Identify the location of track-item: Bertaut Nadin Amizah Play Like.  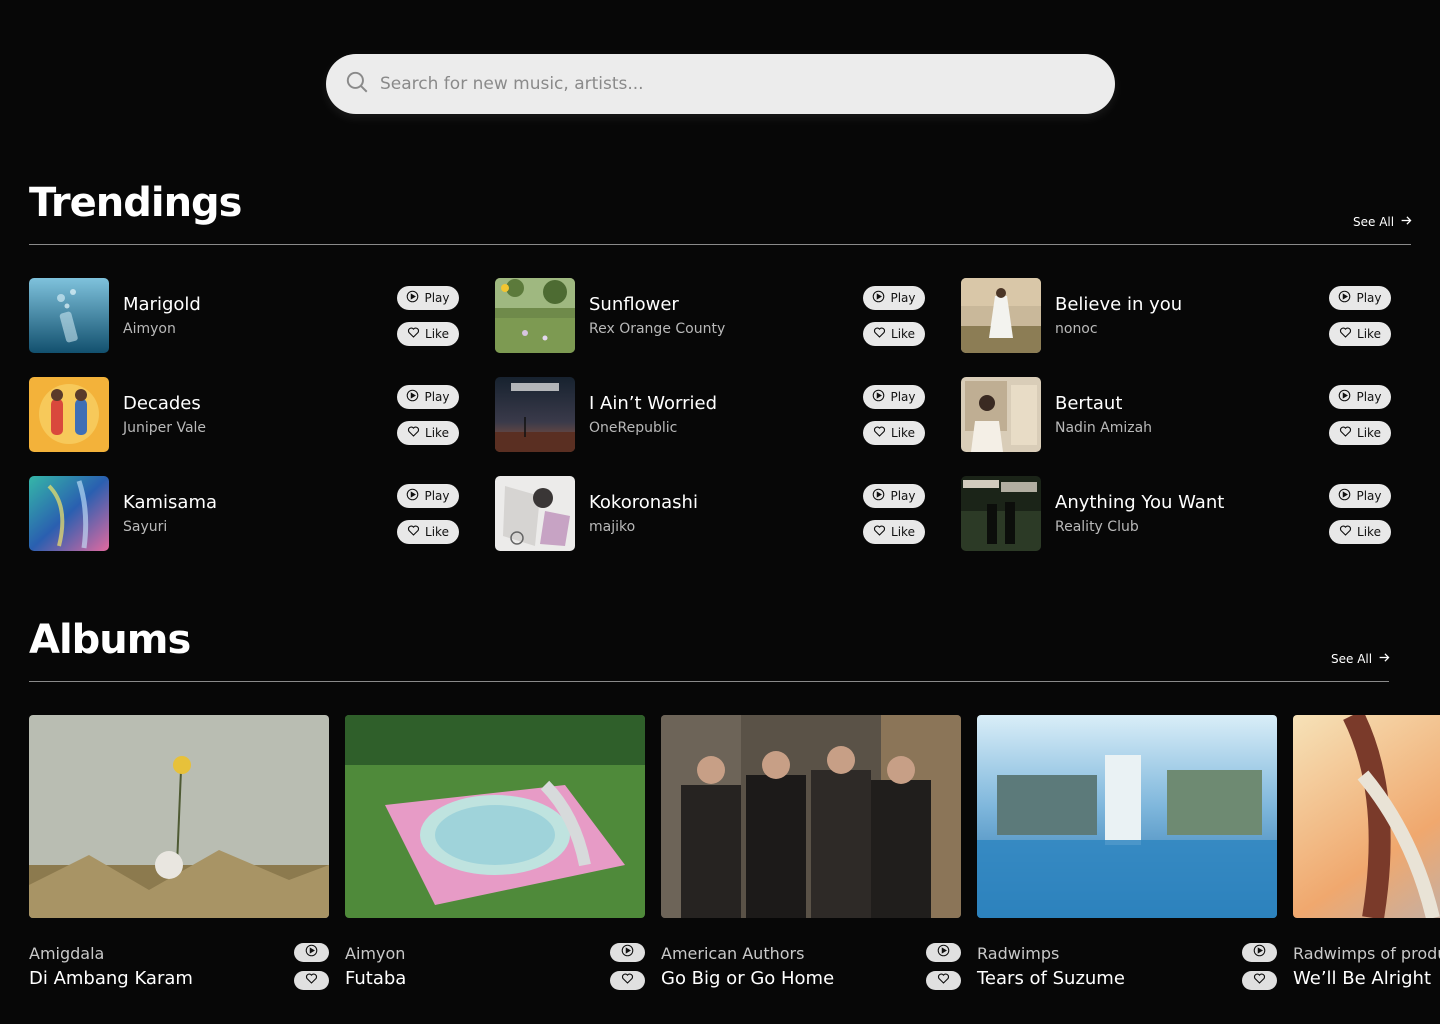
(1176, 414).